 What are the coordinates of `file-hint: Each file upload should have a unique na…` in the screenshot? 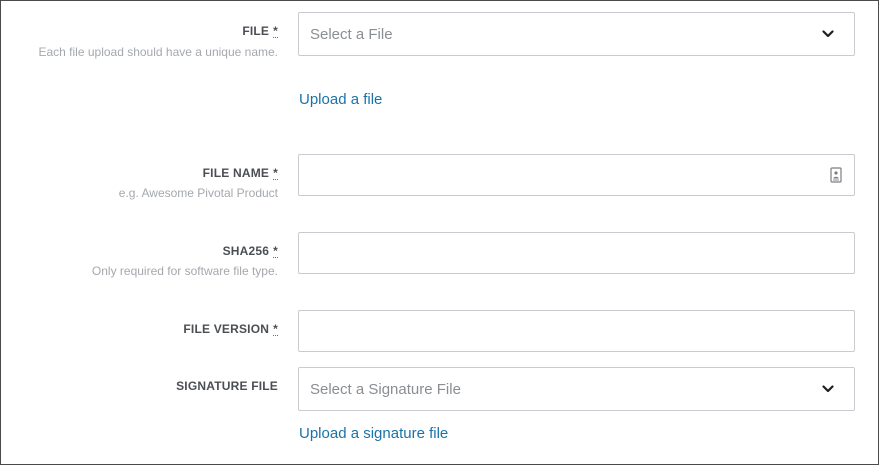 It's located at (158, 52).